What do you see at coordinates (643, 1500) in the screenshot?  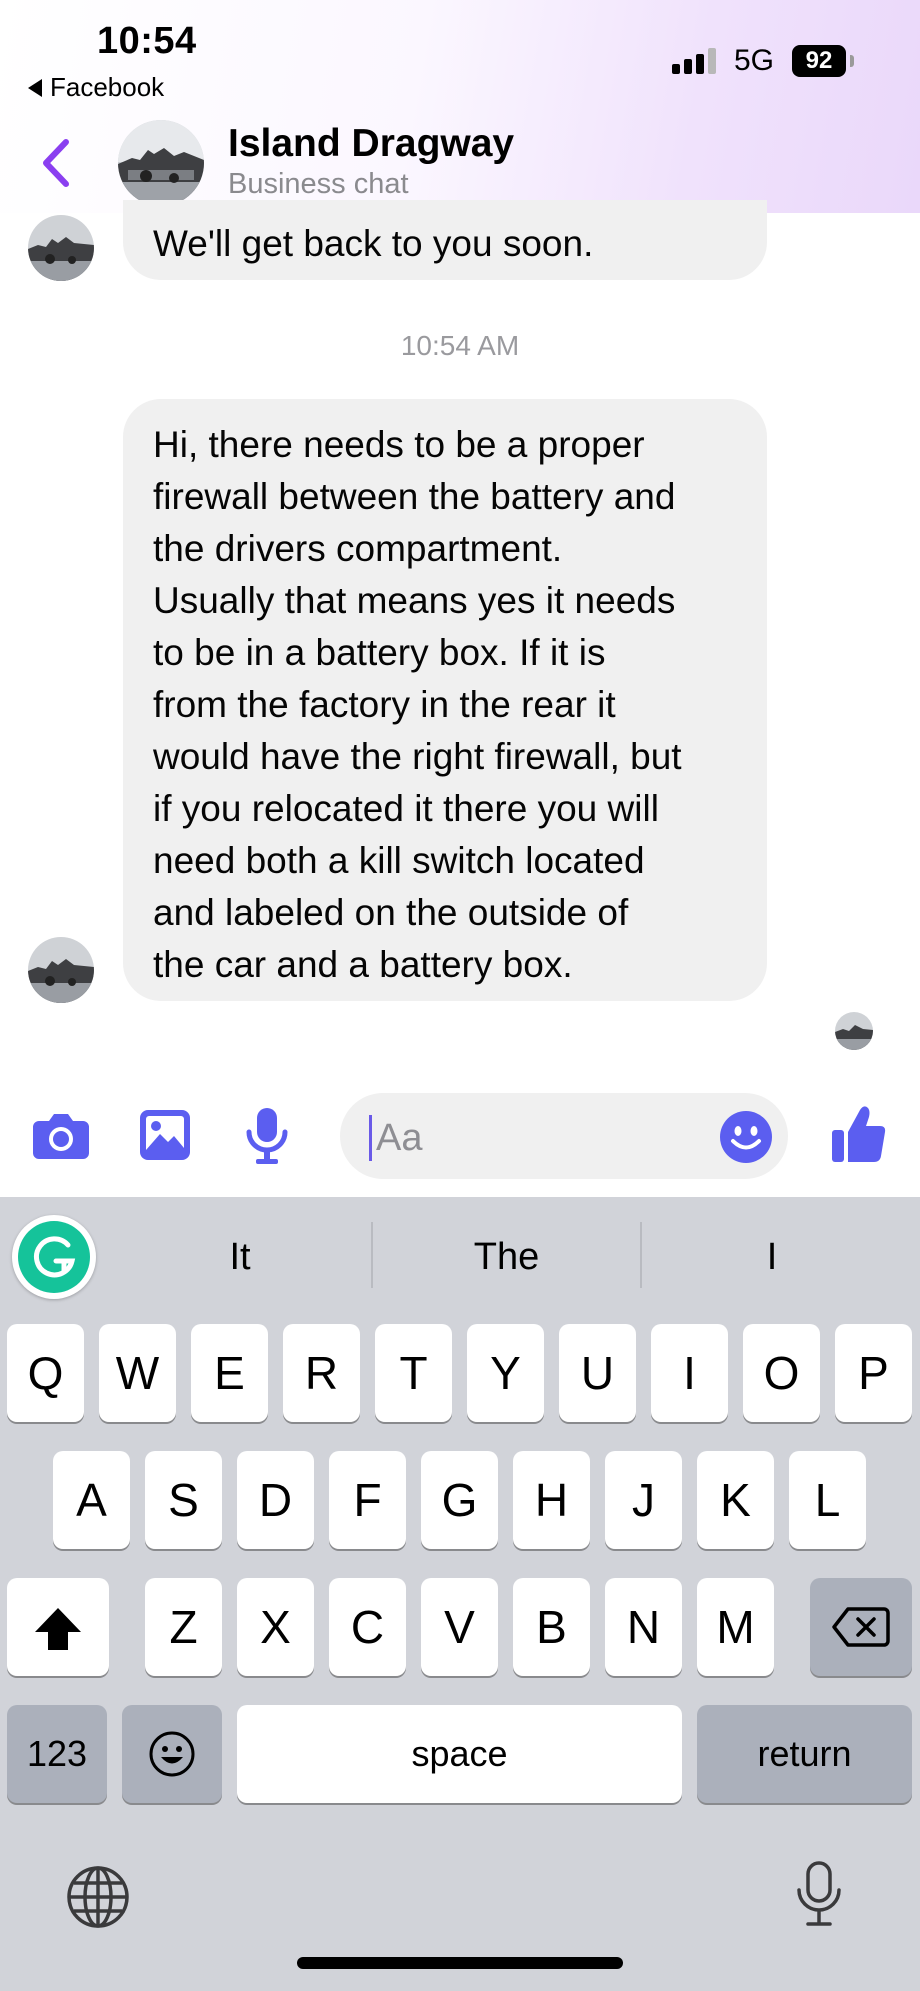 I see `key-j: J` at bounding box center [643, 1500].